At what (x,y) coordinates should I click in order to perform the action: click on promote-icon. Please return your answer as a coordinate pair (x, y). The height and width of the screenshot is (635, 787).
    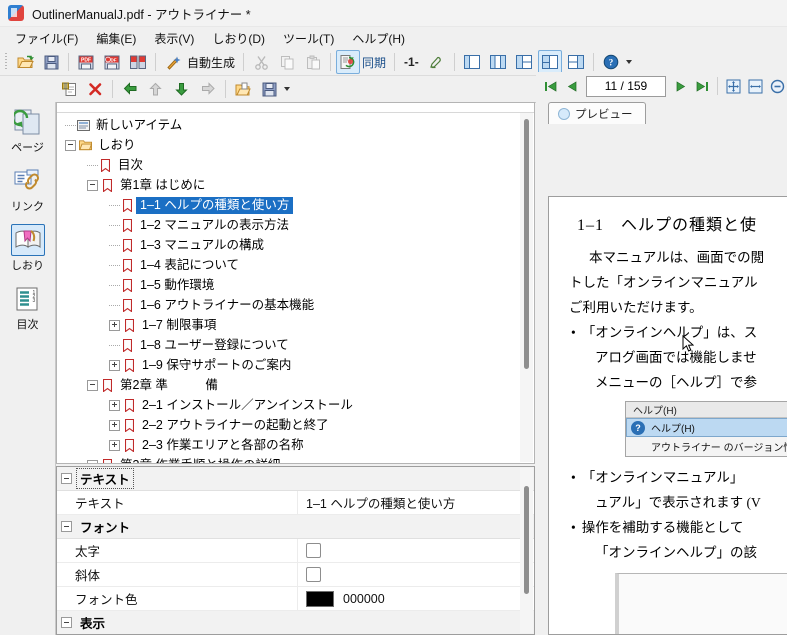
    Looking at the image, I should click on (130, 89).